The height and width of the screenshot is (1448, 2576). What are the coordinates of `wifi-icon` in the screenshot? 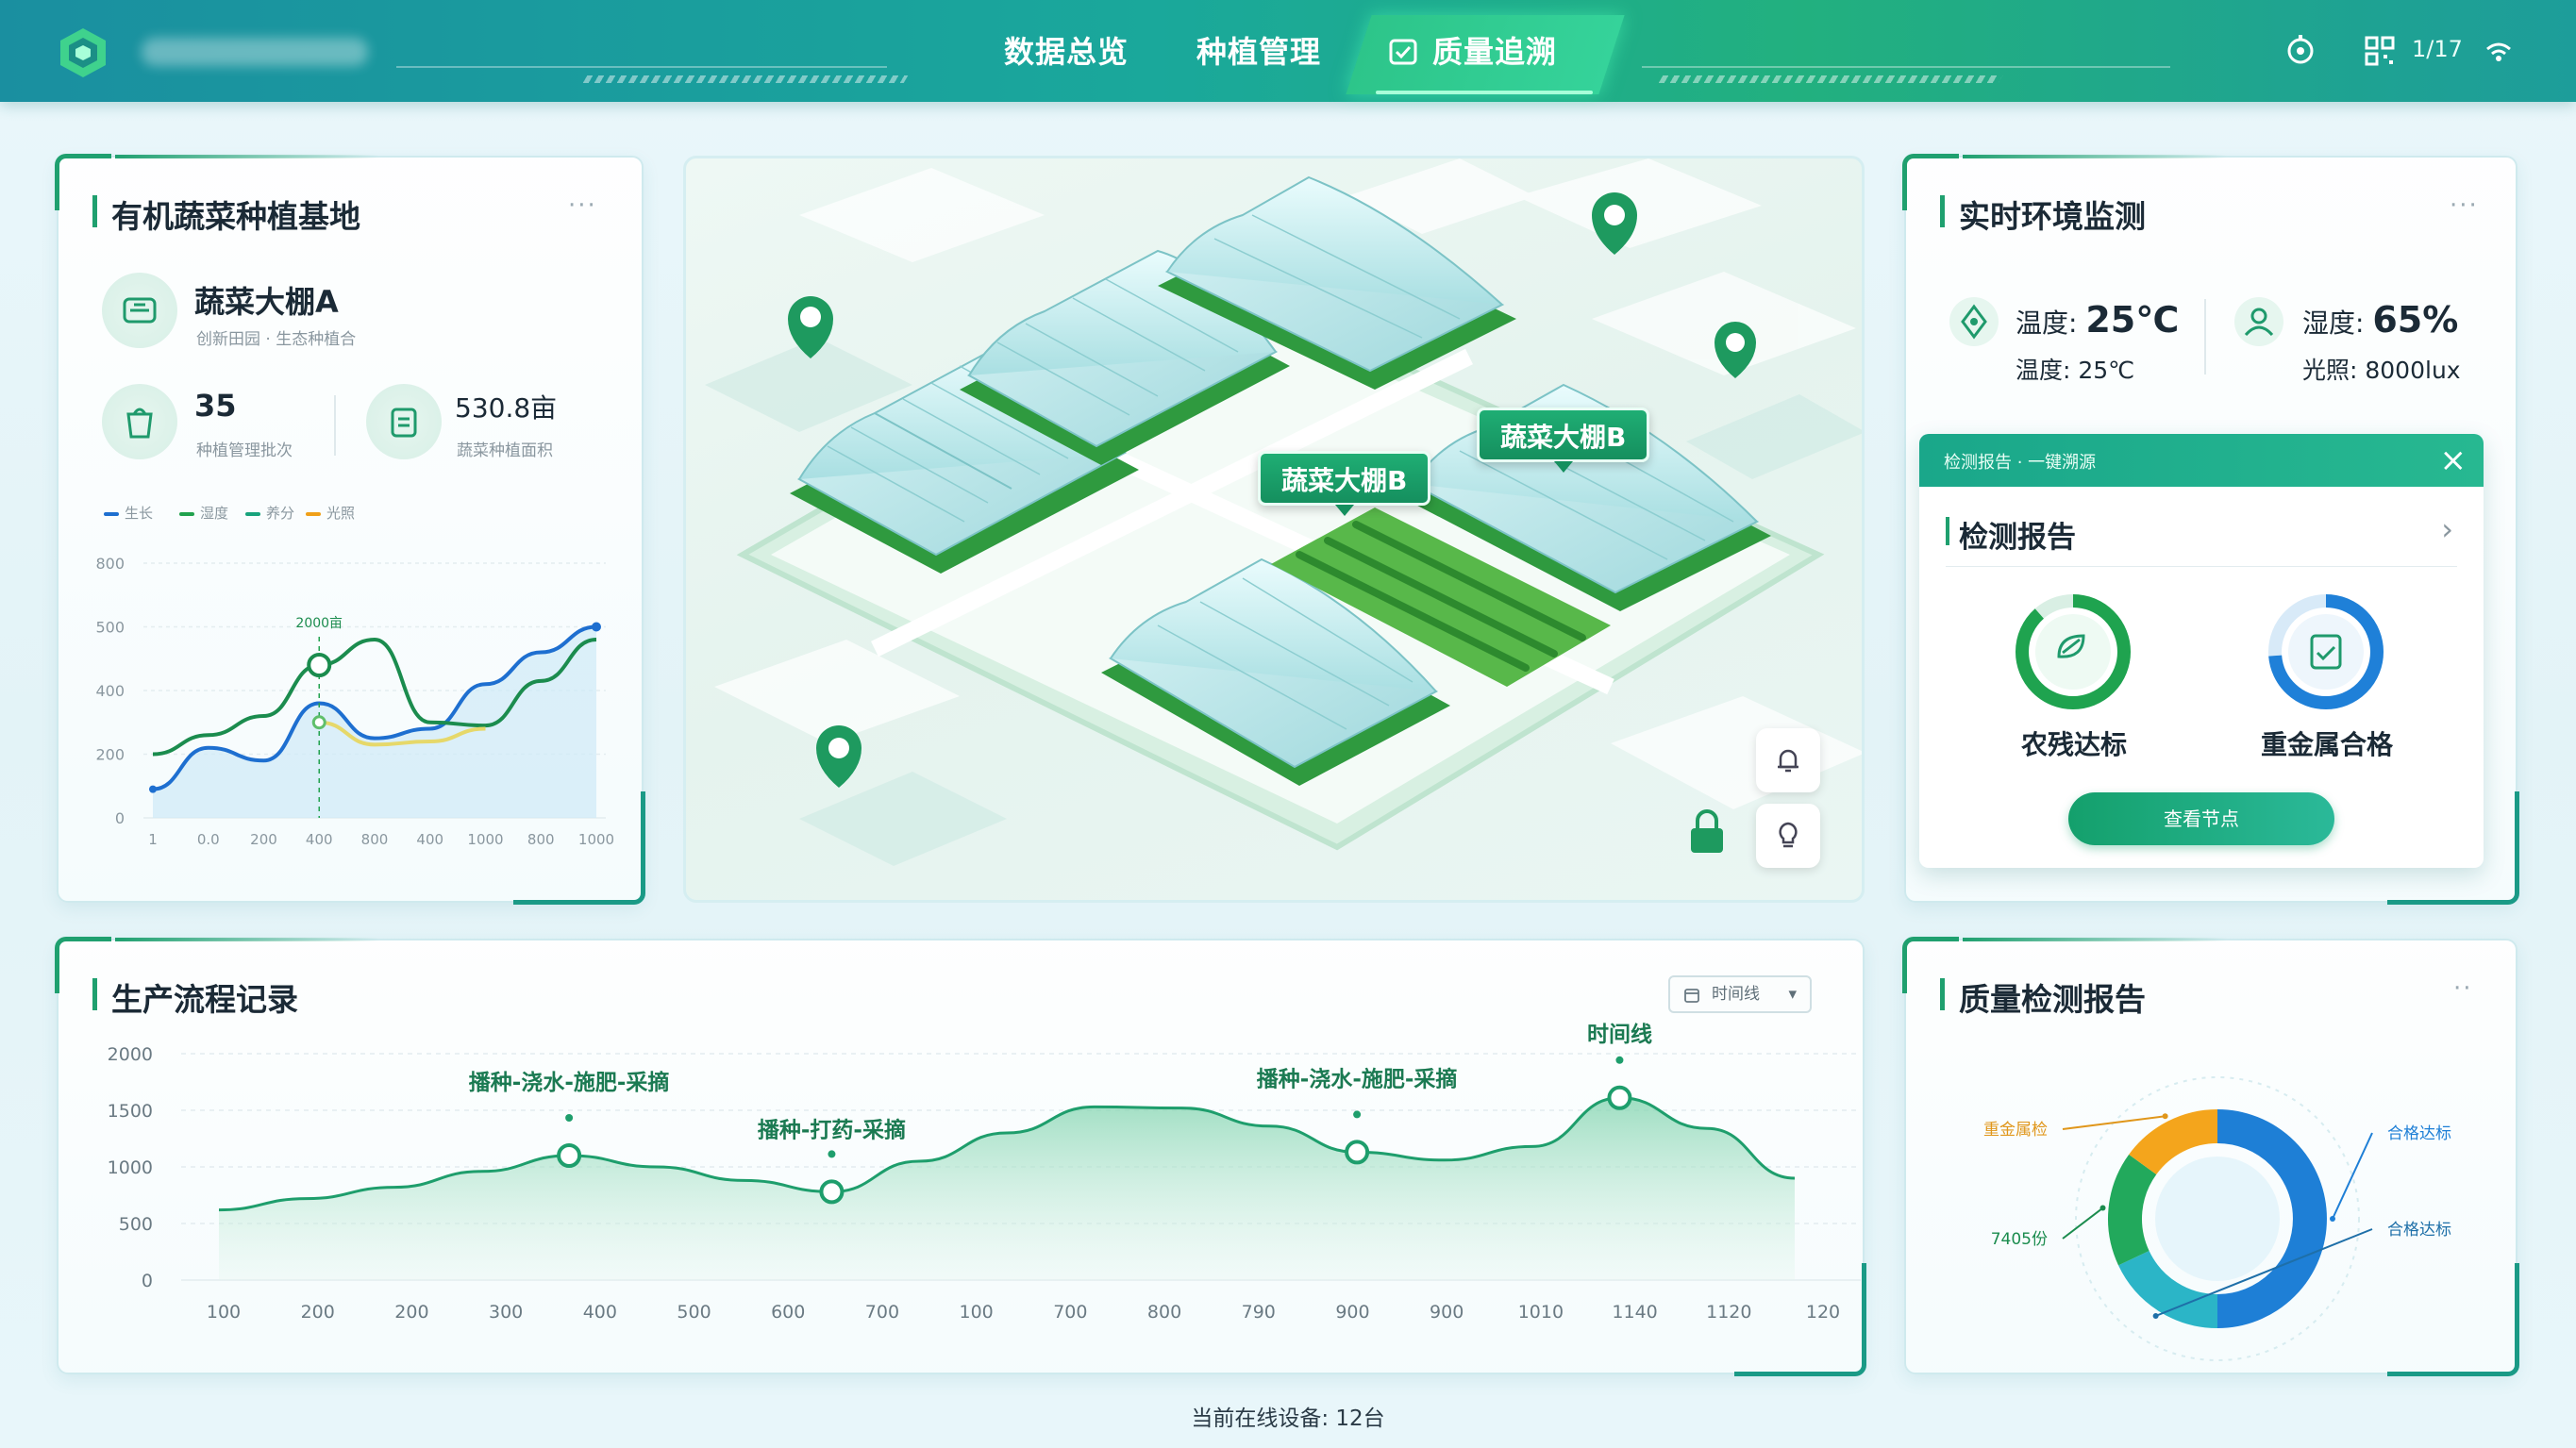 It's located at (2499, 51).